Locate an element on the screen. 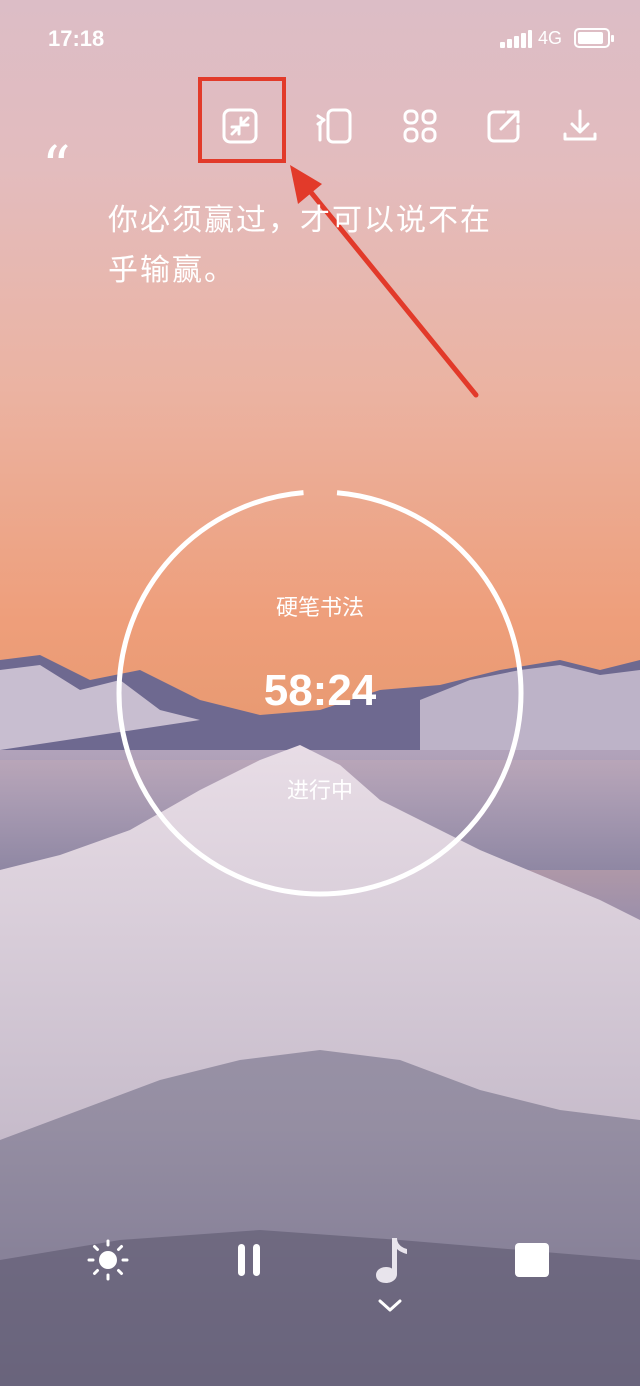 This screenshot has height=1386, width=640. rotate-screen-button is located at coordinates (334, 126).